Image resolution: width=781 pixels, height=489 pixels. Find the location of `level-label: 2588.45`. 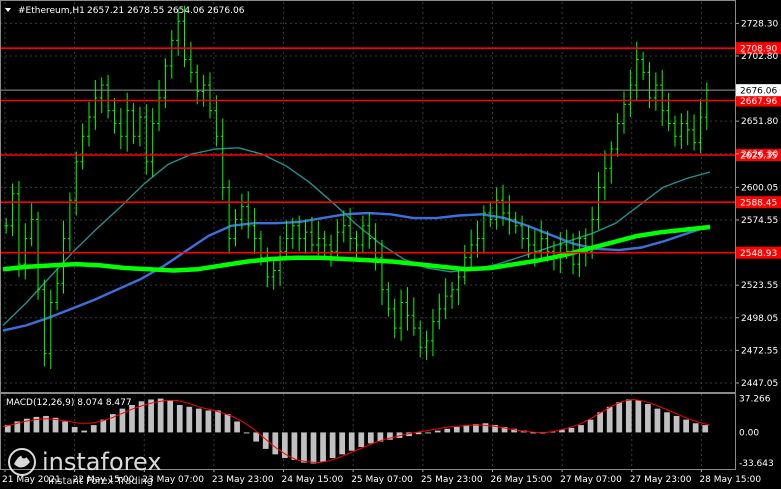

level-label: 2588.45 is located at coordinates (758, 204).